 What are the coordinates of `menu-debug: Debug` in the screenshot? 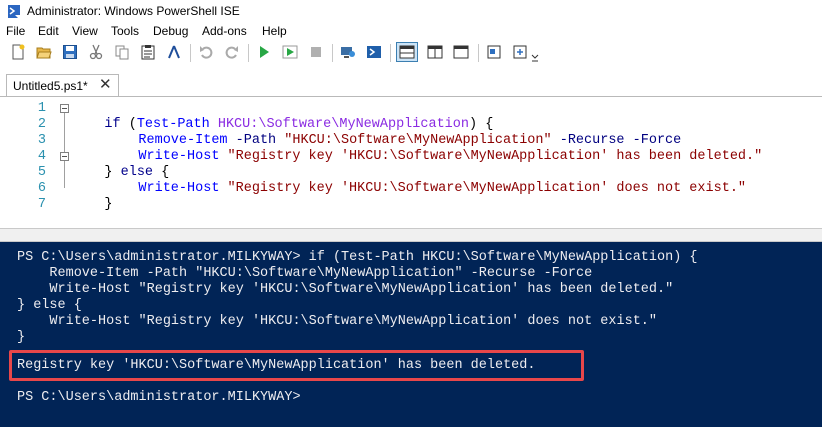 It's located at (170, 31).